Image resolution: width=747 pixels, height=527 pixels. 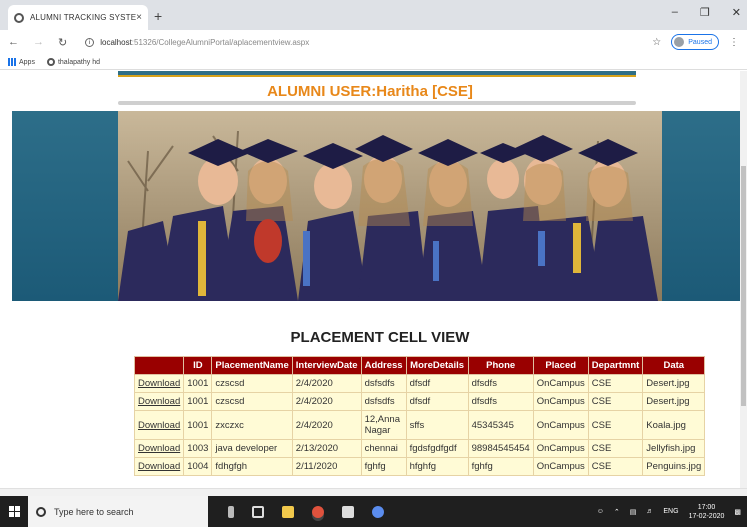 What do you see at coordinates (370, 91) in the screenshot?
I see `user-header: ALUMNI USER:Haritha [CSE]` at bounding box center [370, 91].